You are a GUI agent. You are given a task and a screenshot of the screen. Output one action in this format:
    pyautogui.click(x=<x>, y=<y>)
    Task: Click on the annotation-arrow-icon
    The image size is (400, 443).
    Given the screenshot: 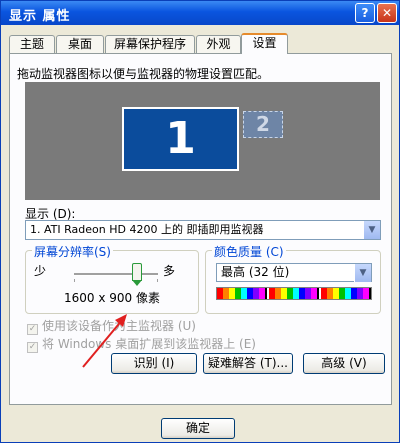 What is the action you would take?
    pyautogui.click(x=104, y=341)
    